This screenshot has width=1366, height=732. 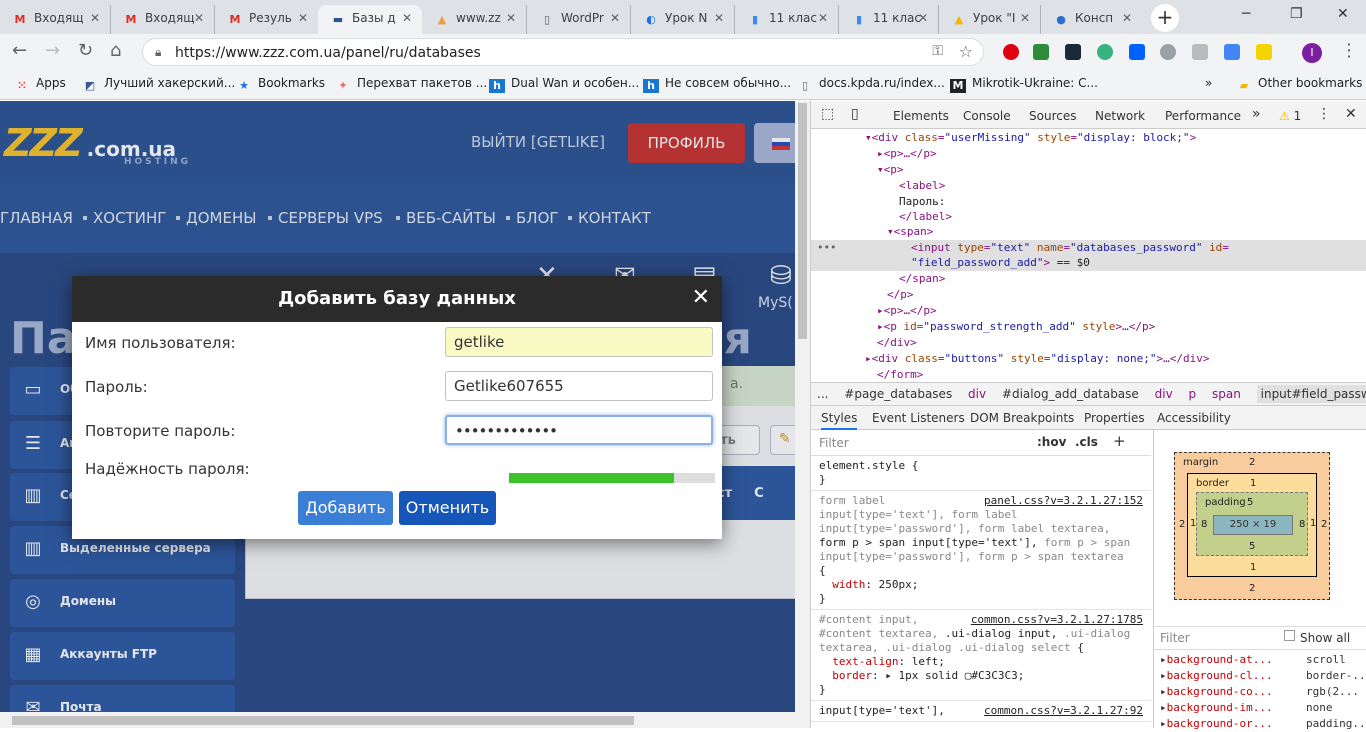 I want to click on bookmark-item: ★ Bookmarks, so click(x=280, y=84).